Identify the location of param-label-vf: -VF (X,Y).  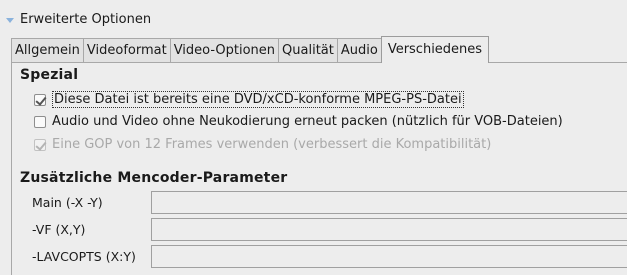
(59, 229).